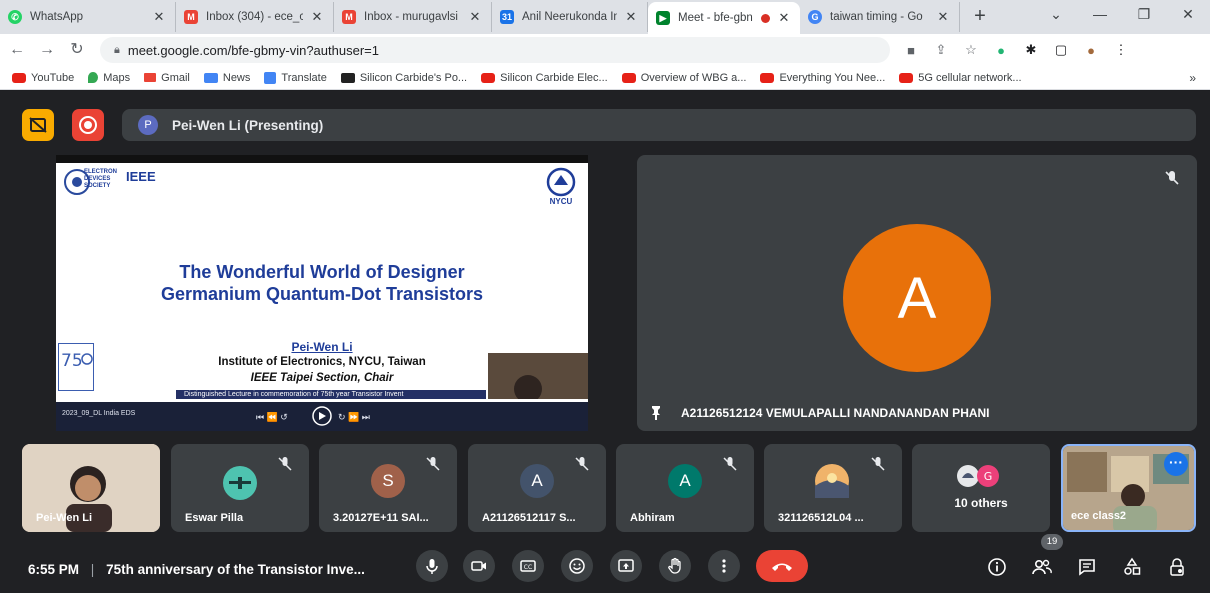  Describe the element at coordinates (561, 187) in the screenshot. I see `nycu-logo: NYCU` at that location.